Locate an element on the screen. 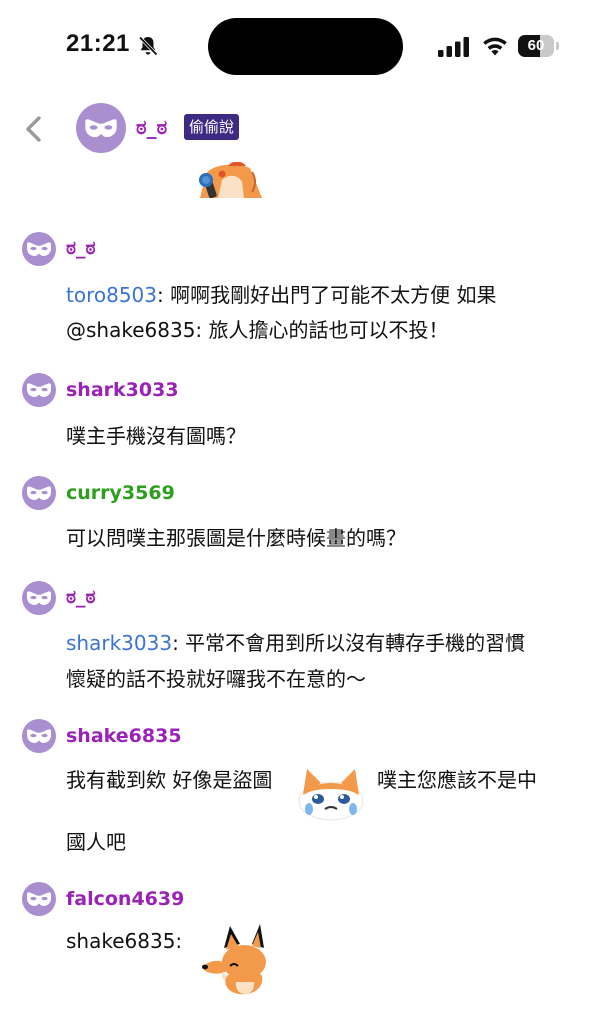  comment-text: 噗主手機沒有圖嗎？ is located at coordinates (156, 436).